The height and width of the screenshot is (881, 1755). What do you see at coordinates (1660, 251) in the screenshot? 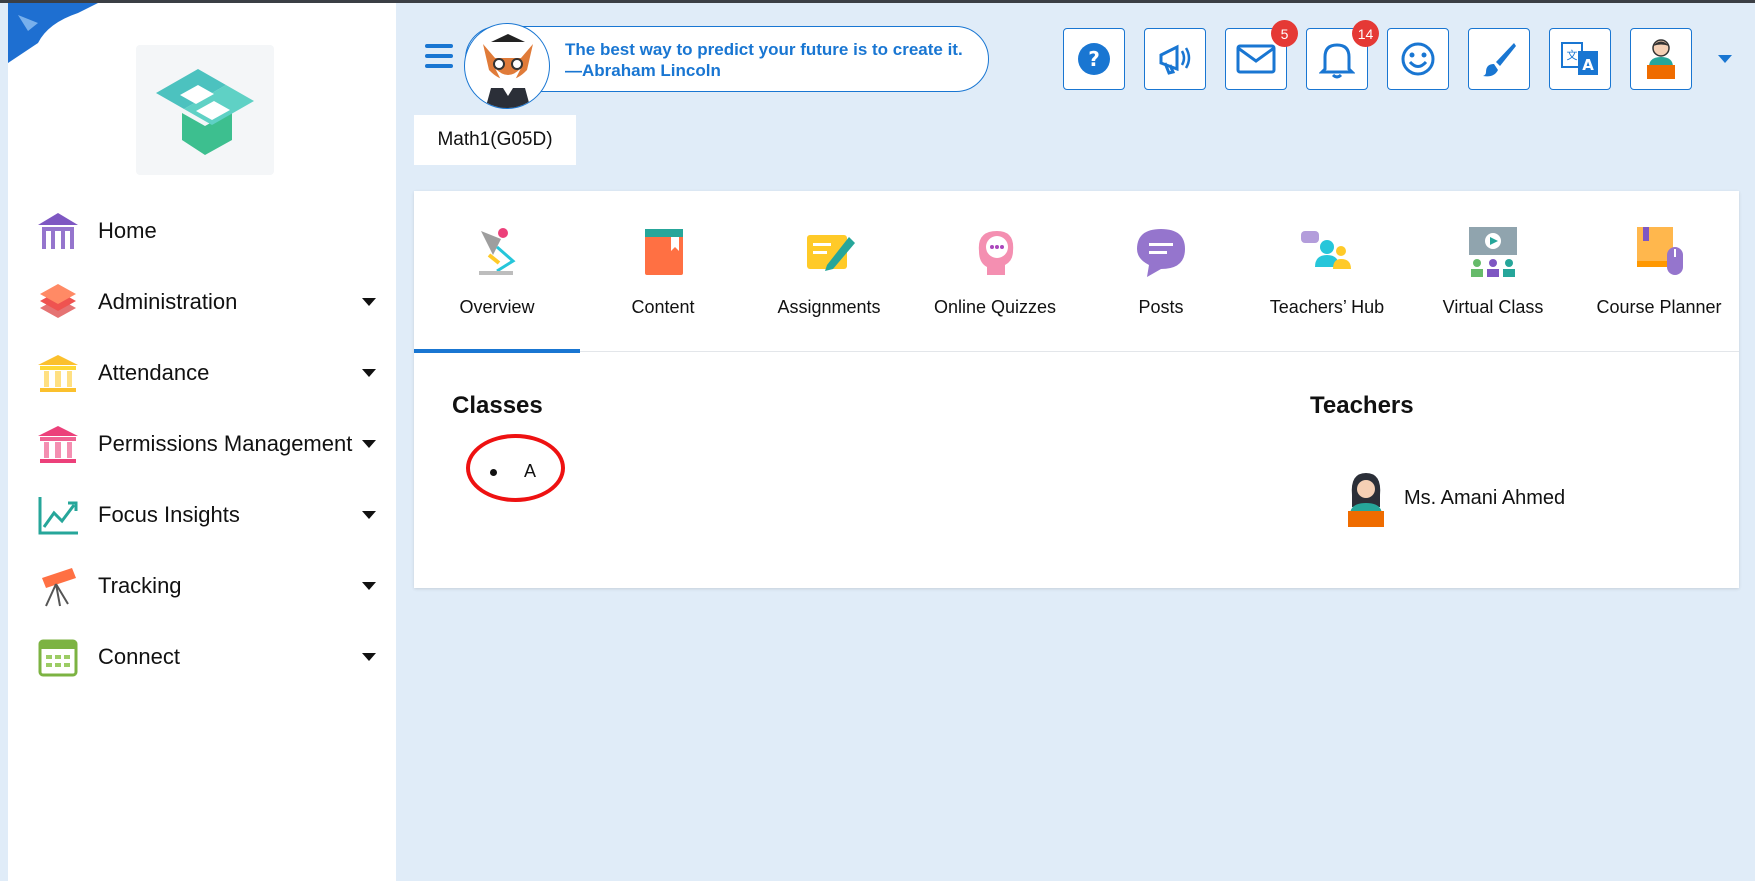
I see `book-mouse-icon` at bounding box center [1660, 251].